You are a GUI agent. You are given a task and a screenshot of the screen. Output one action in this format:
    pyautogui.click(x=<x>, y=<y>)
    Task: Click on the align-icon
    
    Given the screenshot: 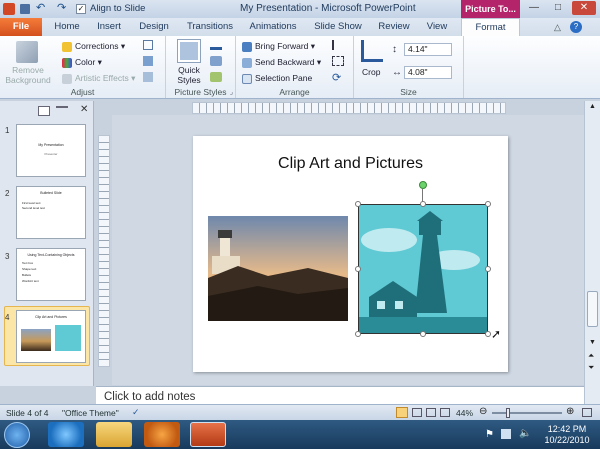 What is the action you would take?
    pyautogui.click(x=338, y=45)
    